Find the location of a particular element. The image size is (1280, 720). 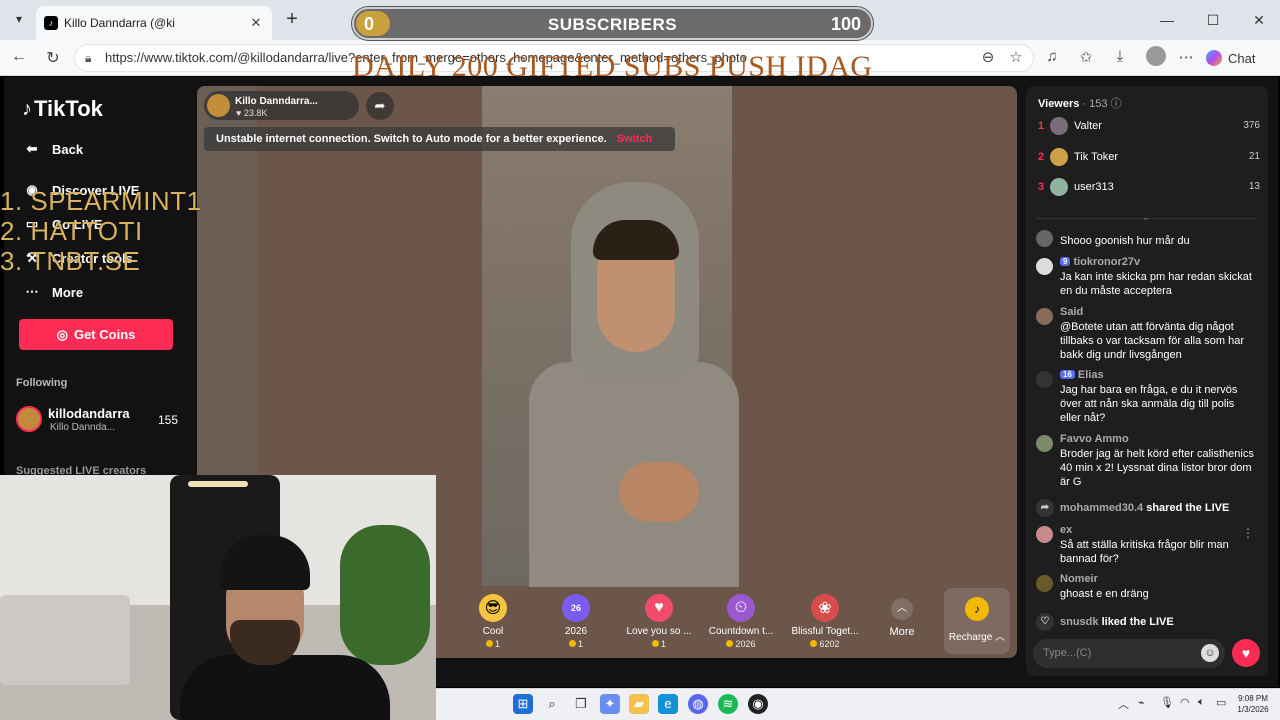

minimize-icon: — is located at coordinates (1167, 20).